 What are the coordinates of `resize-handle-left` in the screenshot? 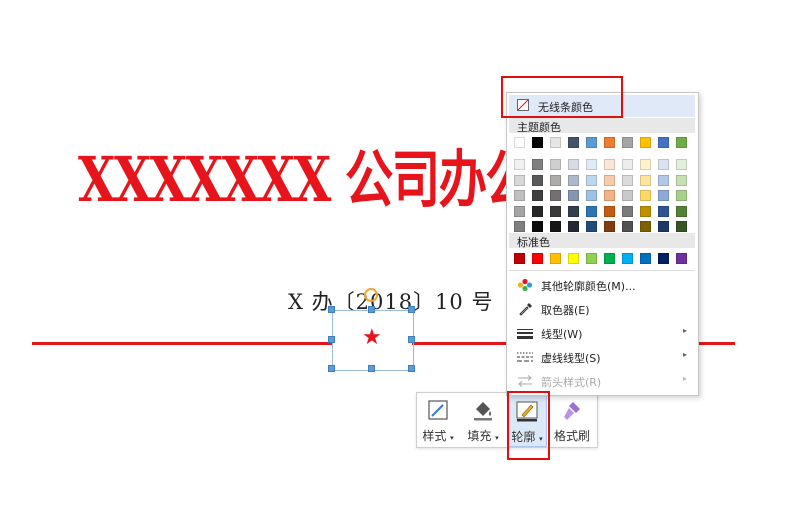 It's located at (331, 339).